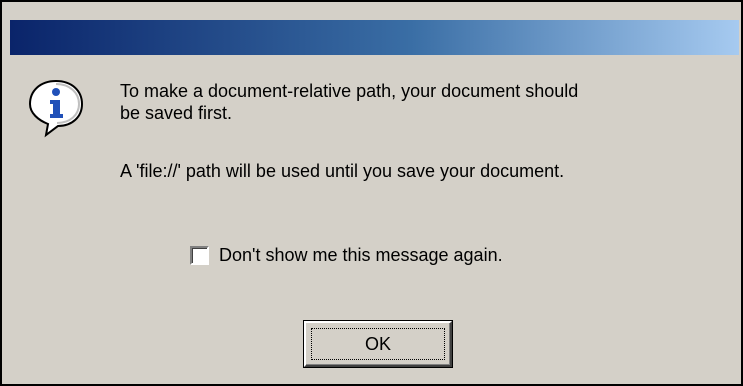 This screenshot has height=386, width=743. I want to click on title-bar, so click(374, 37).